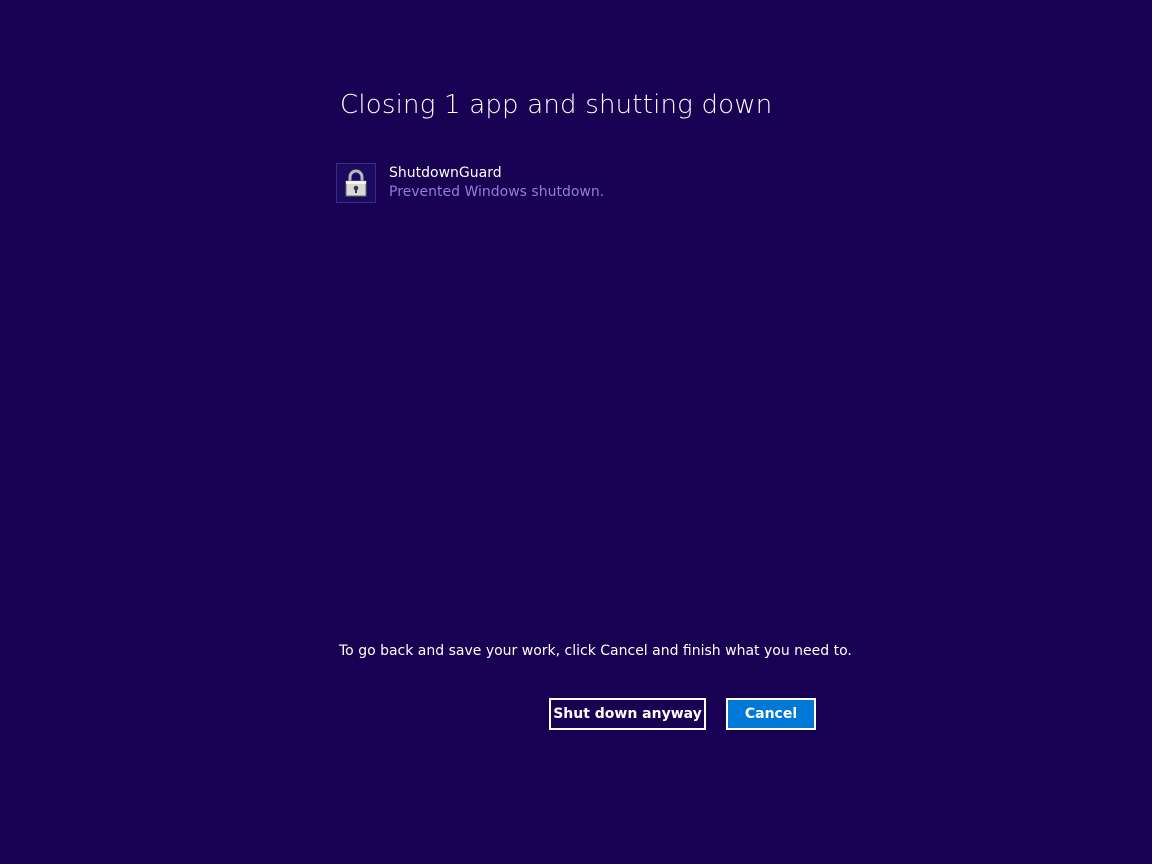 Image resolution: width=1152 pixels, height=864 pixels. I want to click on page-title: Closing 1 app and shutting down, so click(556, 105).